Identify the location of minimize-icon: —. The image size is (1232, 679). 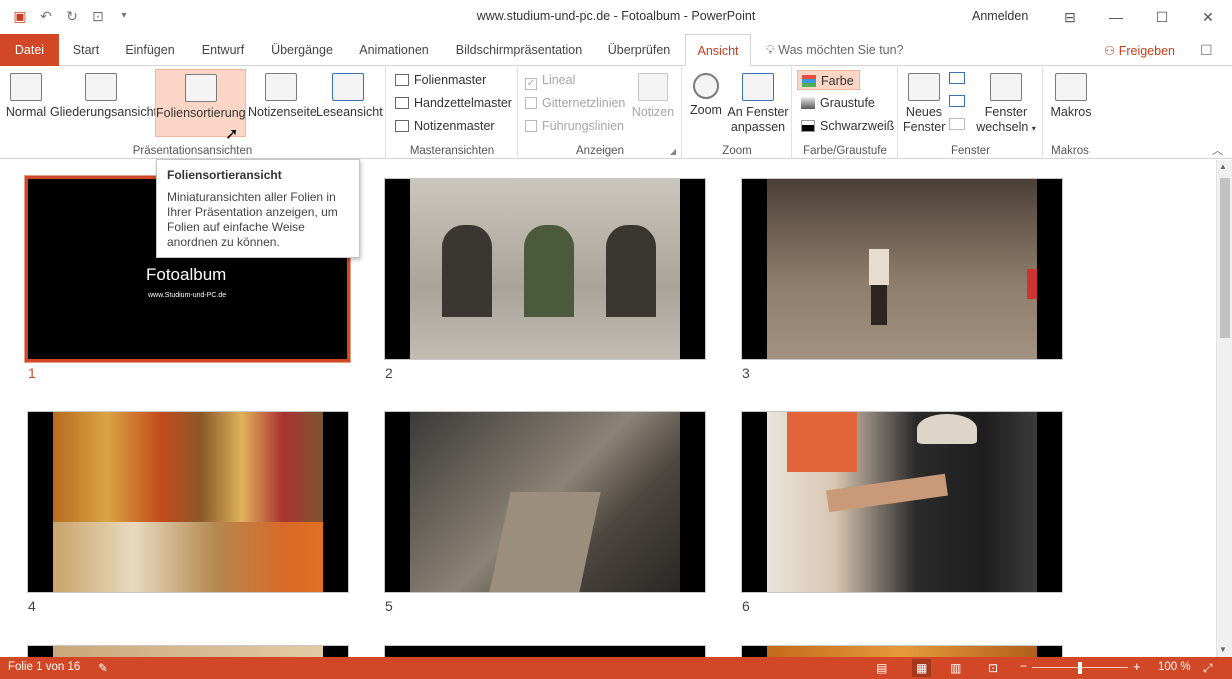
(1116, 17).